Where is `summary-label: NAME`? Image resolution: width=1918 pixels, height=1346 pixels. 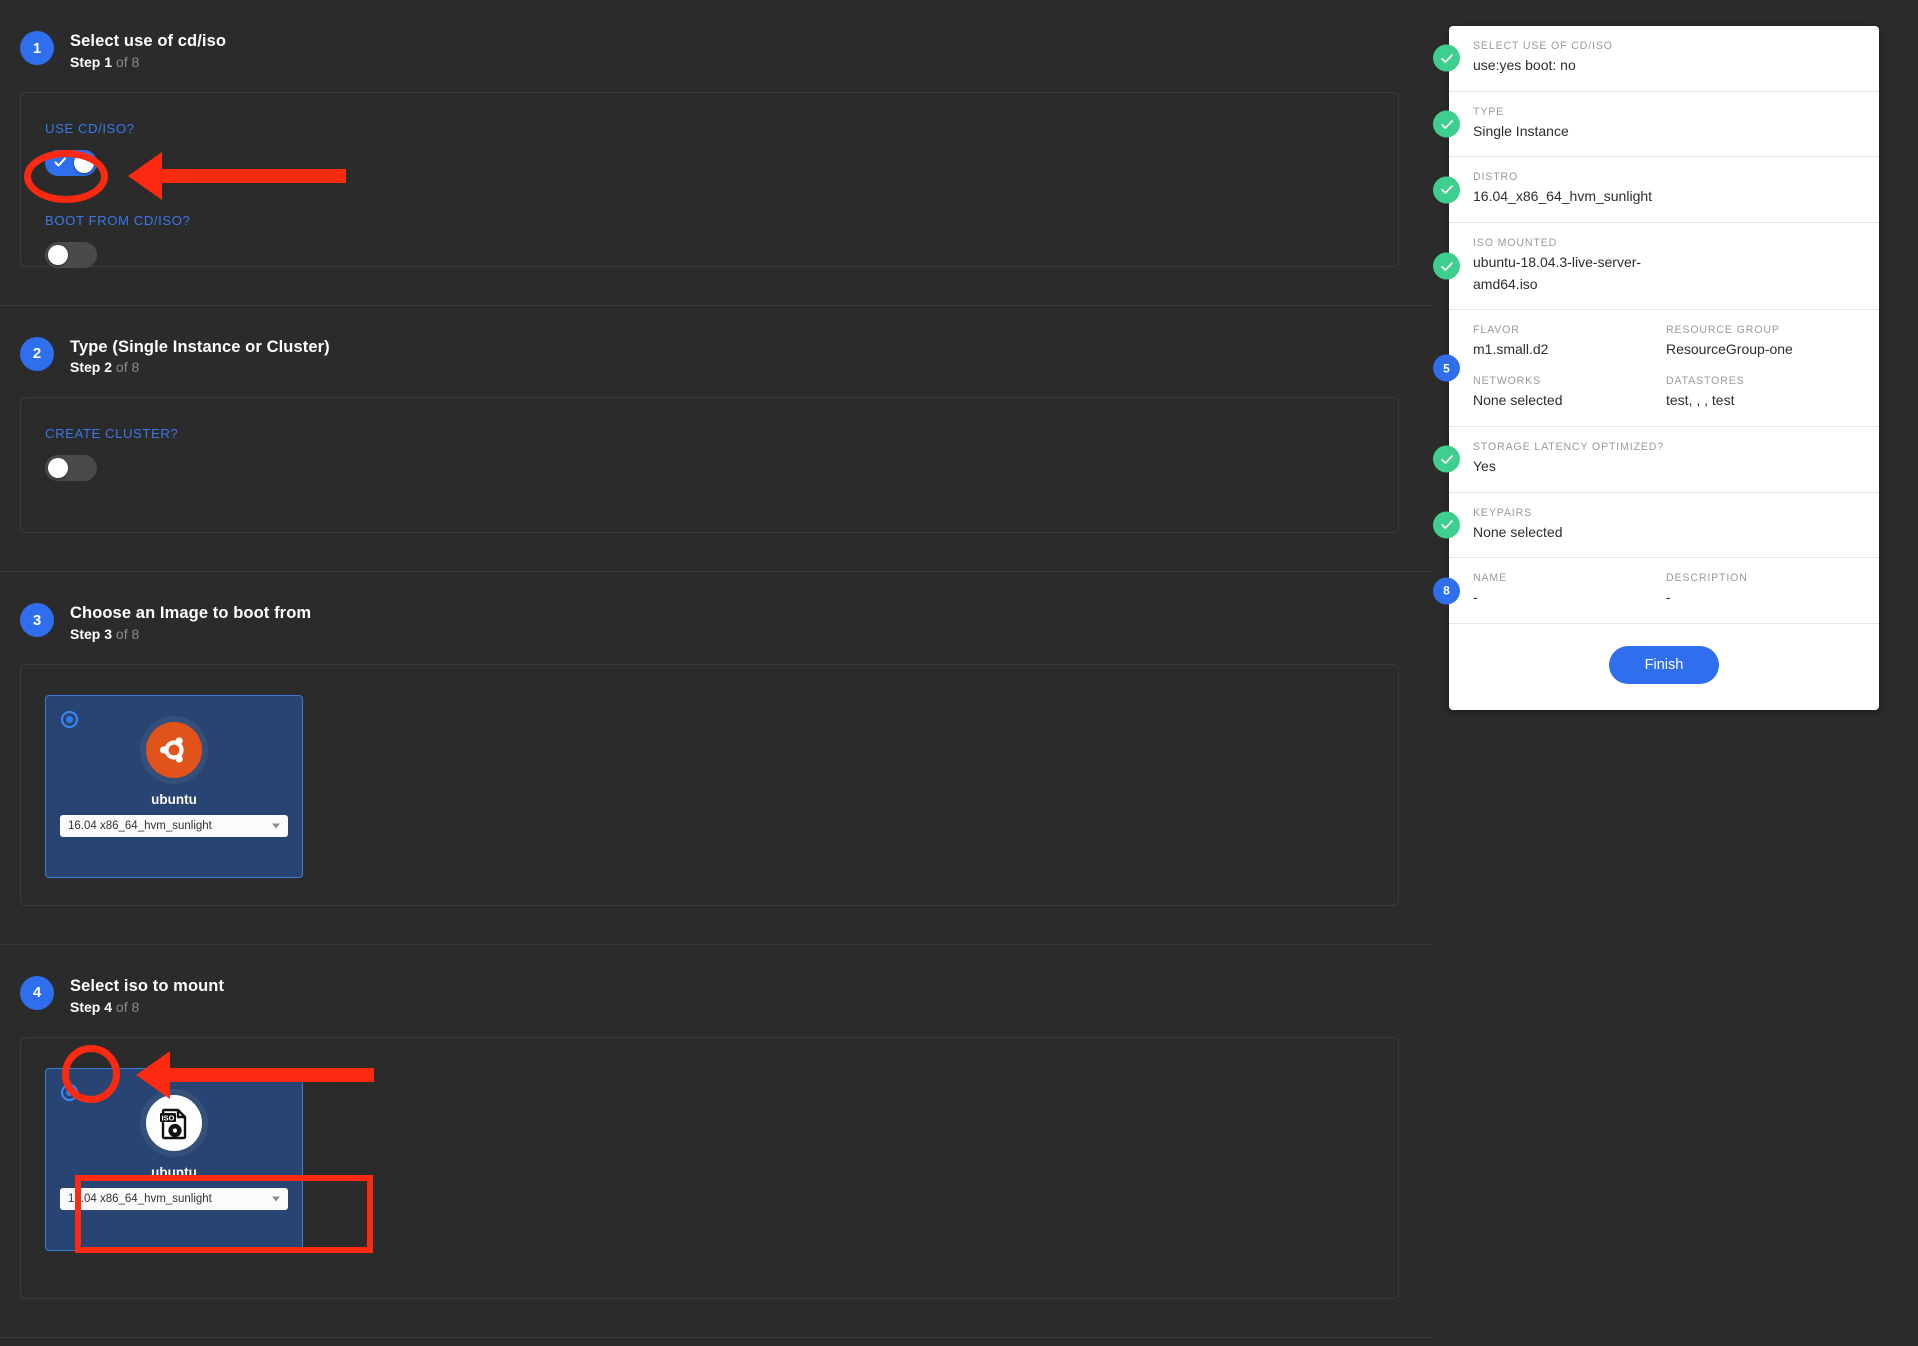 summary-label: NAME is located at coordinates (1490, 578).